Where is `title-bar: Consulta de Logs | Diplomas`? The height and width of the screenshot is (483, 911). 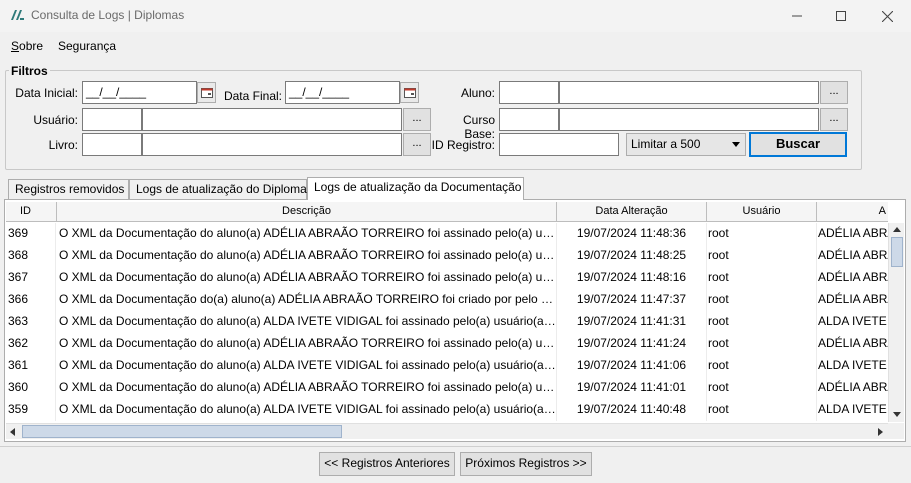 title-bar: Consulta de Logs | Diplomas is located at coordinates (455, 16).